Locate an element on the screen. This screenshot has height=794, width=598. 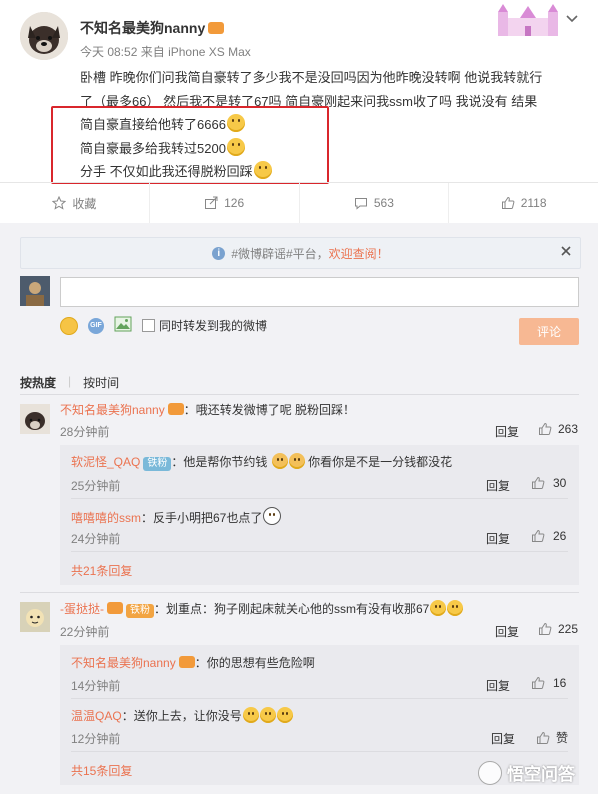
comment-body: 不知名最美狗nanny ：哦还转发微博了呢 脱粉回踩！ is located at coordinates (207, 409).